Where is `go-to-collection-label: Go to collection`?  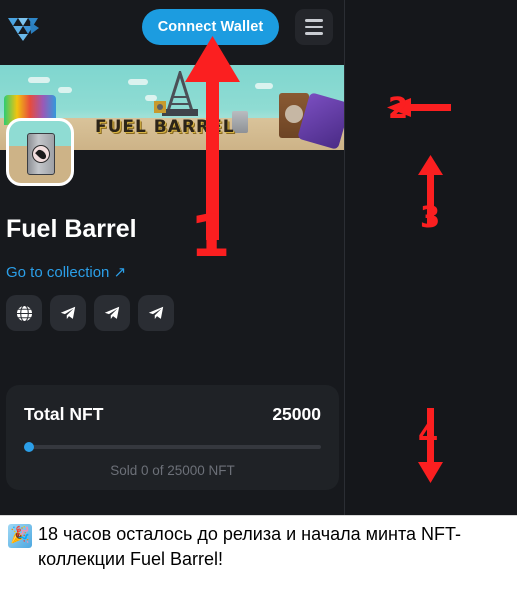 go-to-collection-label: Go to collection is located at coordinates (58, 272).